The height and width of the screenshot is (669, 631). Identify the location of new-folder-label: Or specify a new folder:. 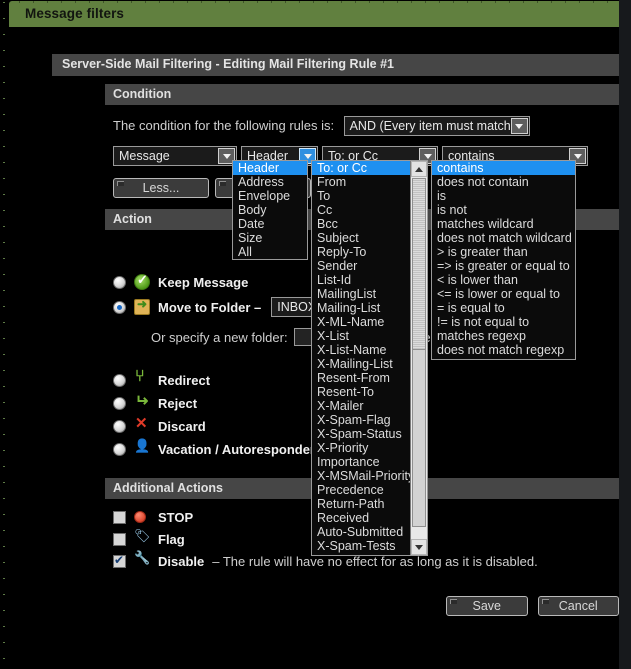
(219, 337).